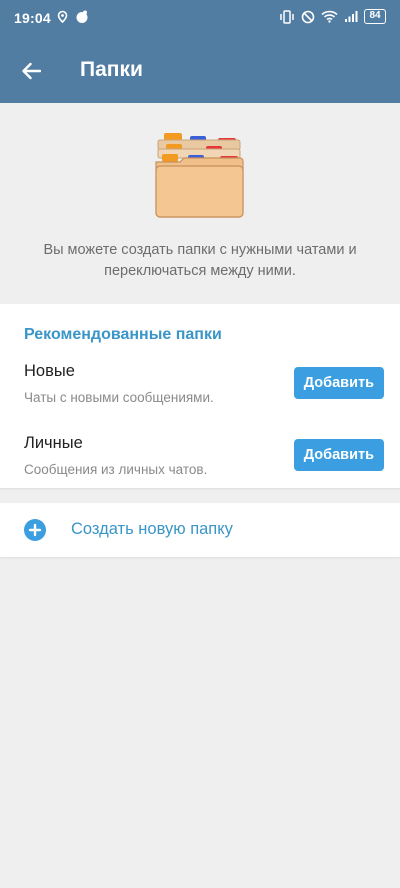 This screenshot has height=888, width=400. Describe the element at coordinates (351, 16) in the screenshot. I see `signal-icon` at that location.